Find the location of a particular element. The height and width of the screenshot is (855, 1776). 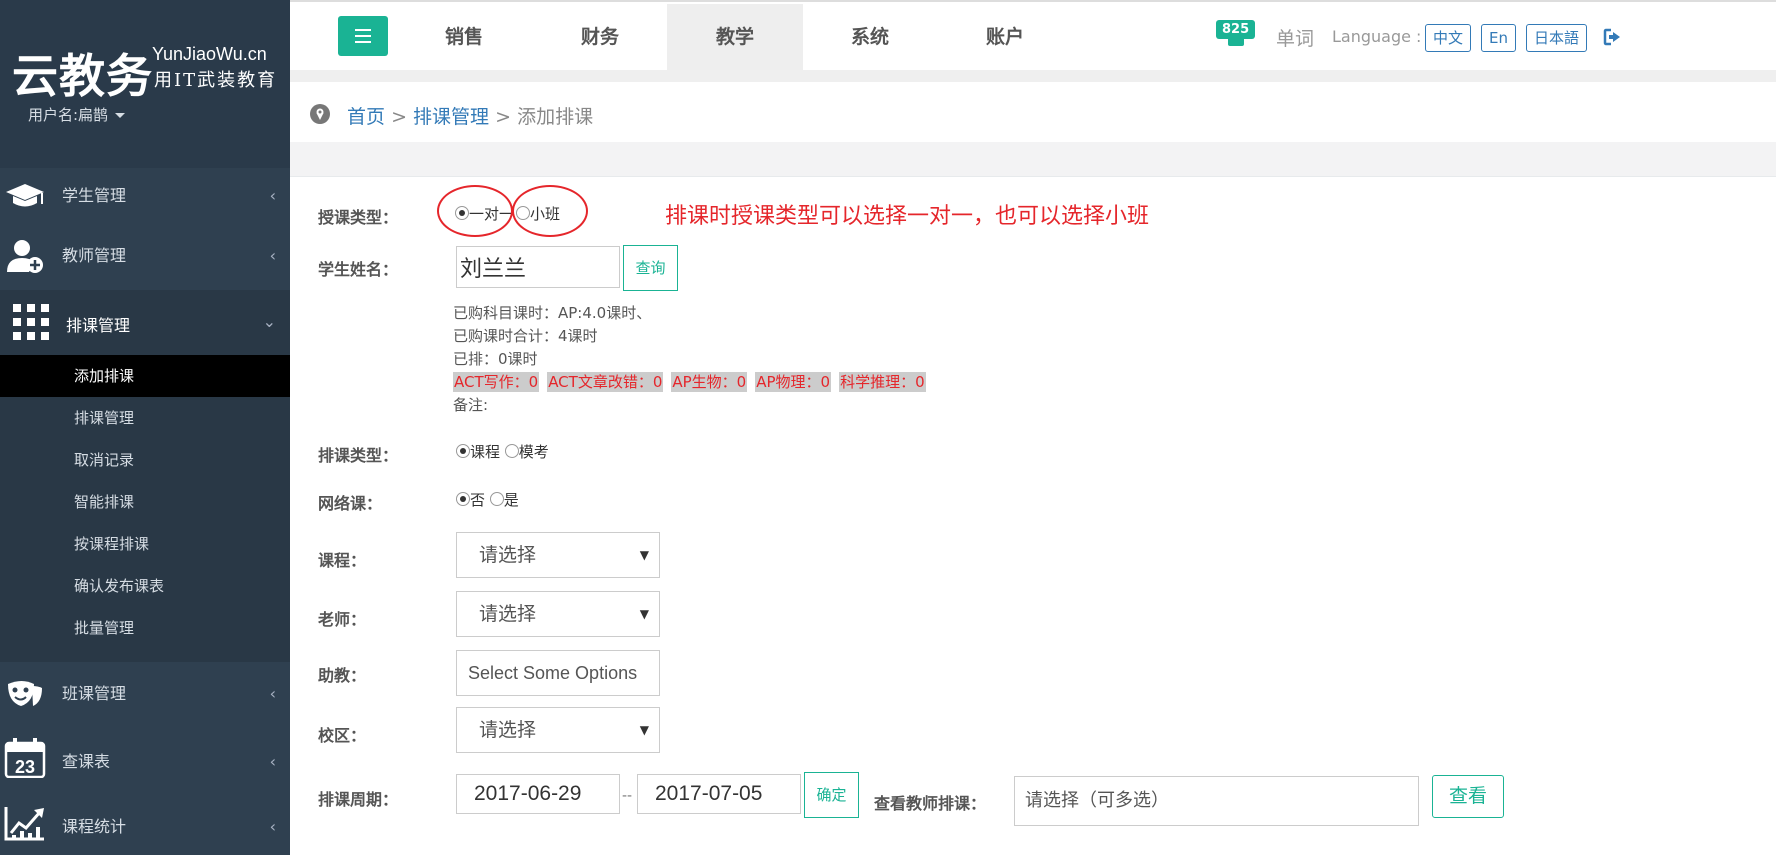

submenu-item-publish: 确认发布课表 is located at coordinates (145, 586).